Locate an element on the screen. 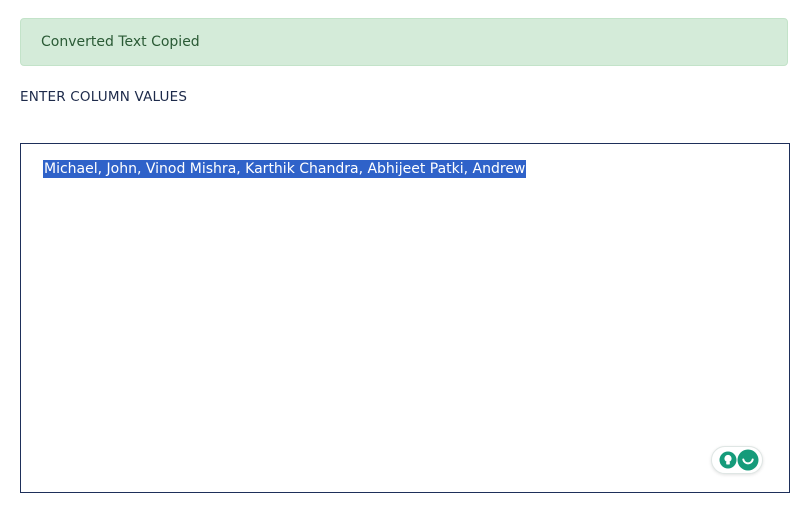 The height and width of the screenshot is (507, 803). column-values-label: ENTER COLUMN VALUES is located at coordinates (104, 97).